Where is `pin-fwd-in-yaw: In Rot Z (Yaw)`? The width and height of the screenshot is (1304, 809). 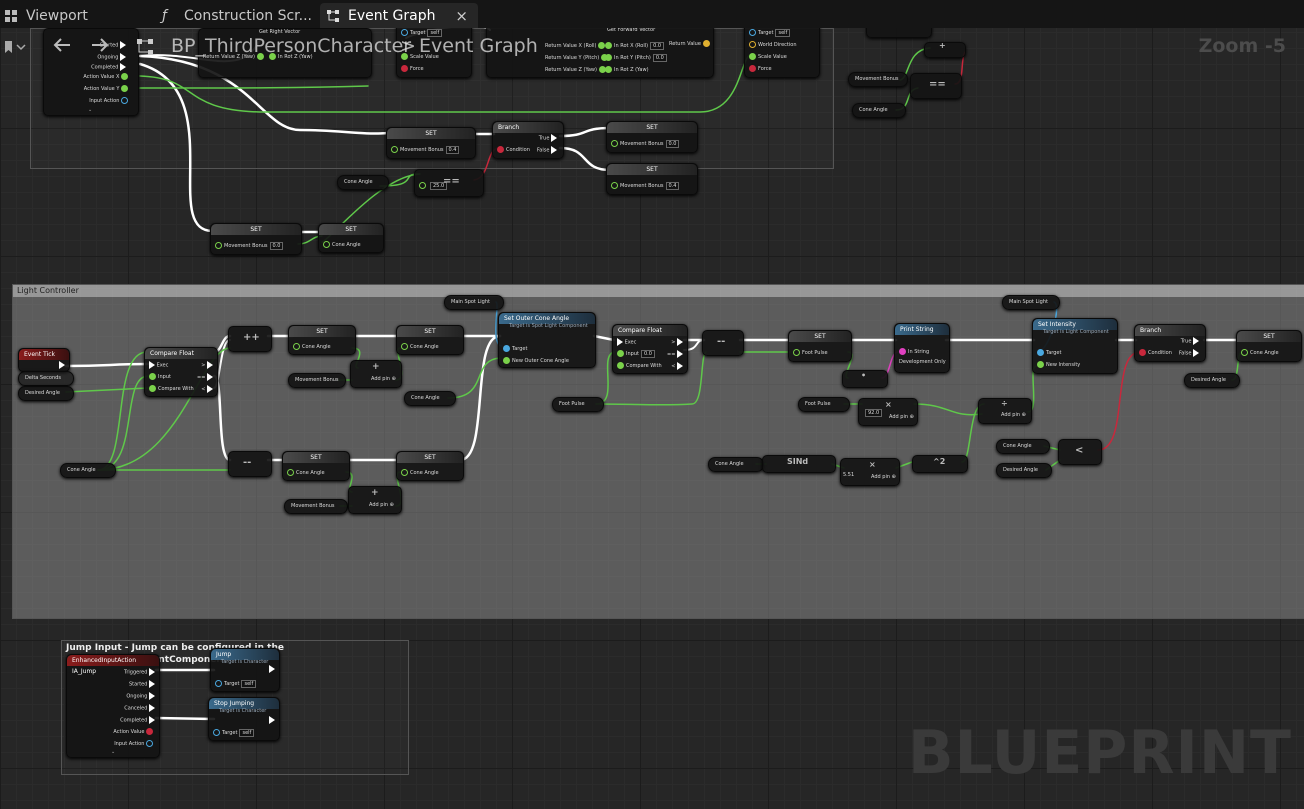 pin-fwd-in-yaw: In Rot Z (Yaw) is located at coordinates (627, 69).